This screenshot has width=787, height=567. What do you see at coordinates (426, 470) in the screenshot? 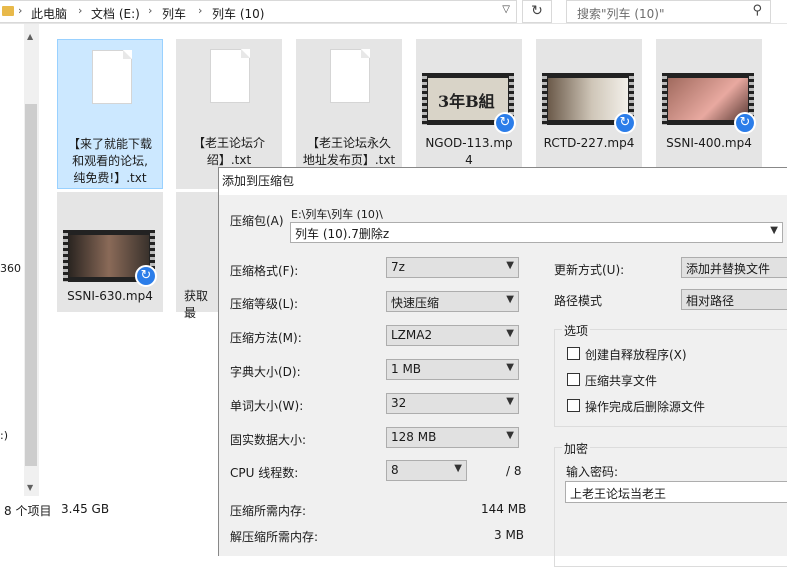
I see `cpu-select: 8 ▼` at bounding box center [426, 470].